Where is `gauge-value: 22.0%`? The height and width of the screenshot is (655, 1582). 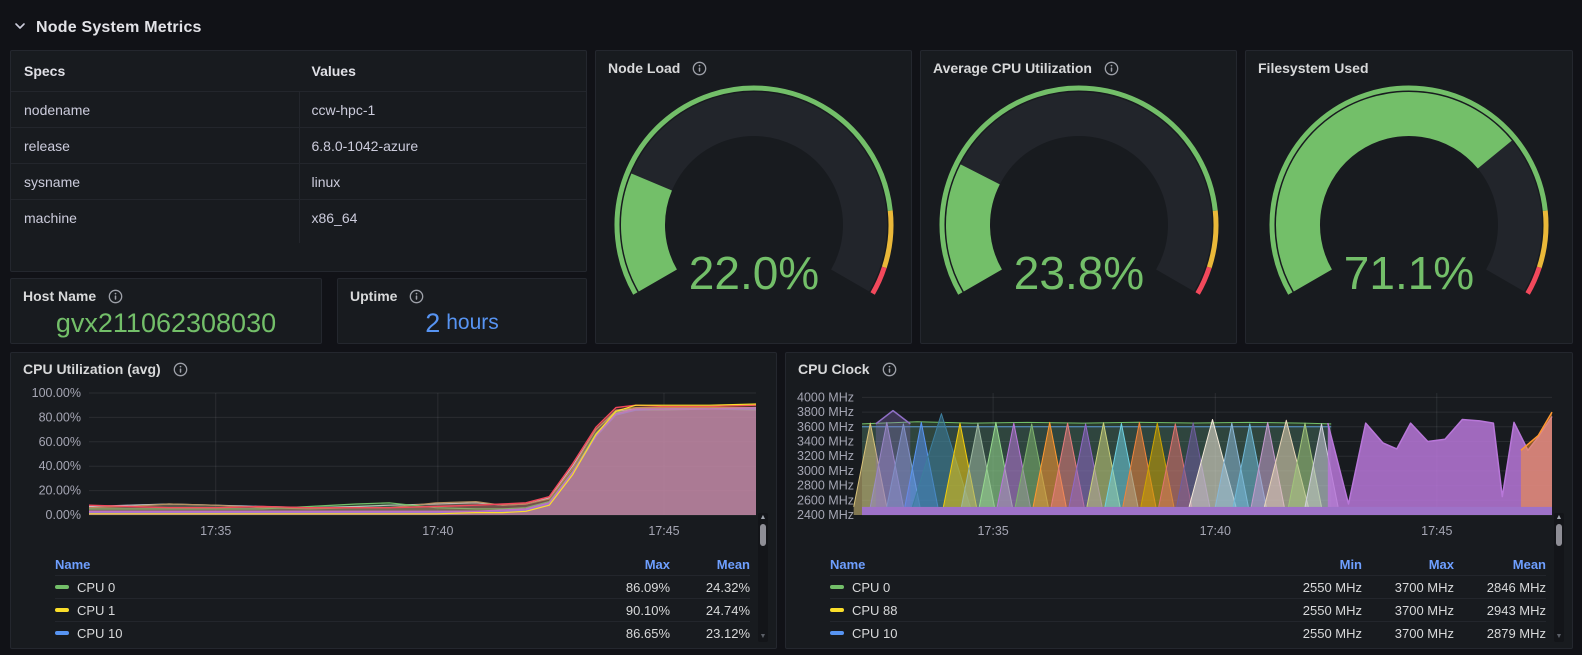 gauge-value: 22.0% is located at coordinates (753, 273).